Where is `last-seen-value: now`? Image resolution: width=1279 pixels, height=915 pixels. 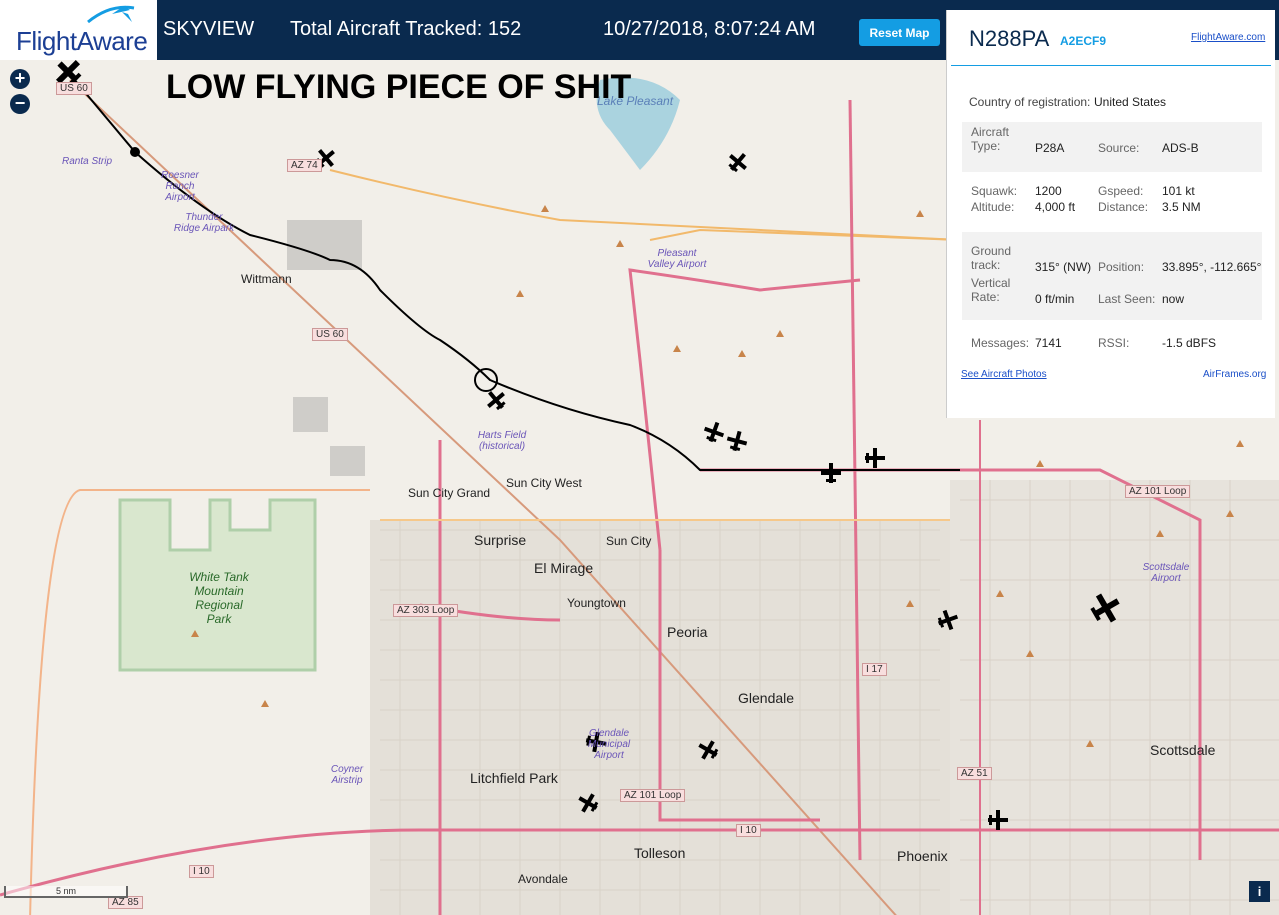 last-seen-value: now is located at coordinates (1173, 299).